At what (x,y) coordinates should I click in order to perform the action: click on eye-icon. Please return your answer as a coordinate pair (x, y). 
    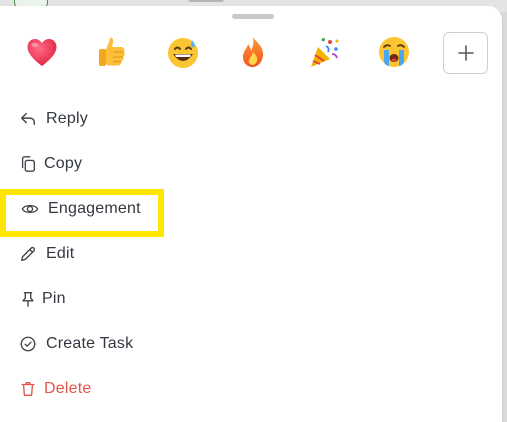
    Looking at the image, I should click on (30, 209).